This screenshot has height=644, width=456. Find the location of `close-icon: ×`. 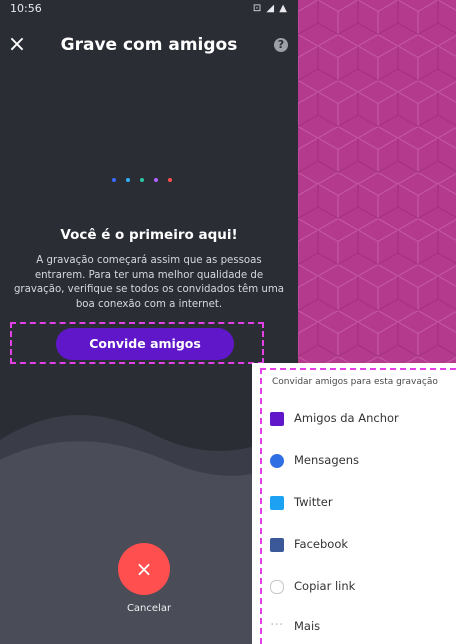

close-icon: × is located at coordinates (144, 569).